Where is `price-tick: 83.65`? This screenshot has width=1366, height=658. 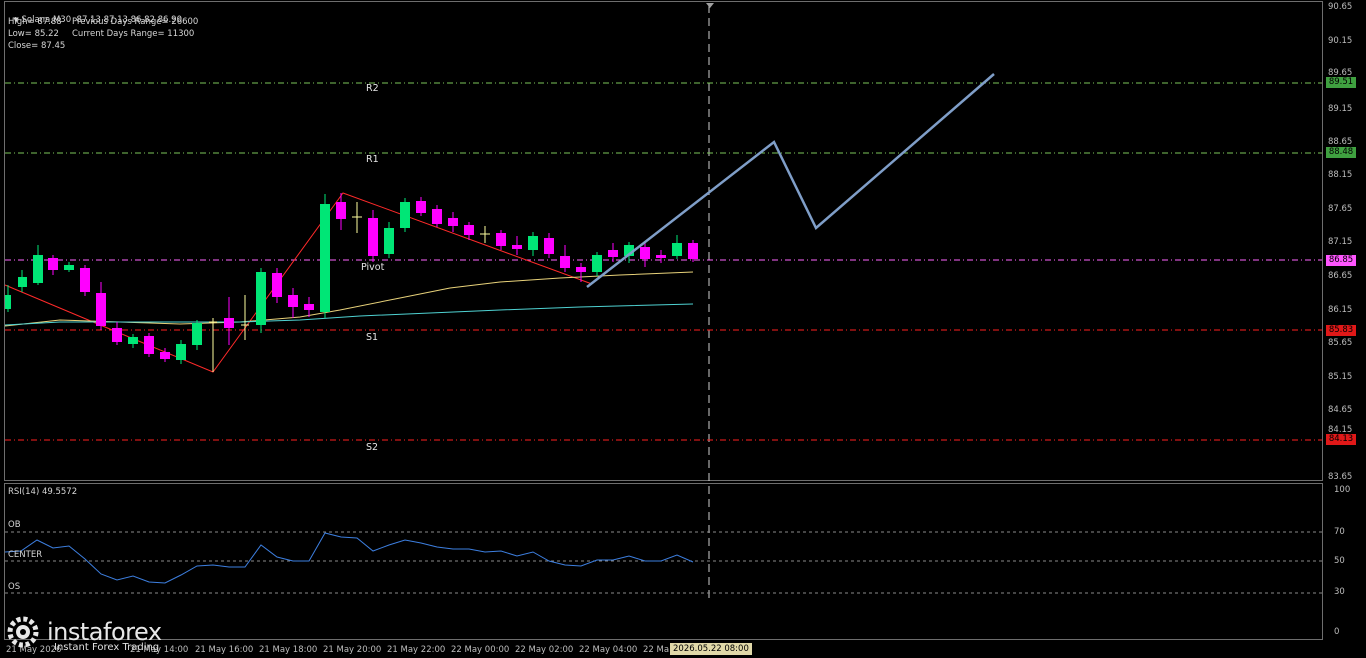
price-tick: 83.65 is located at coordinates (1340, 477).